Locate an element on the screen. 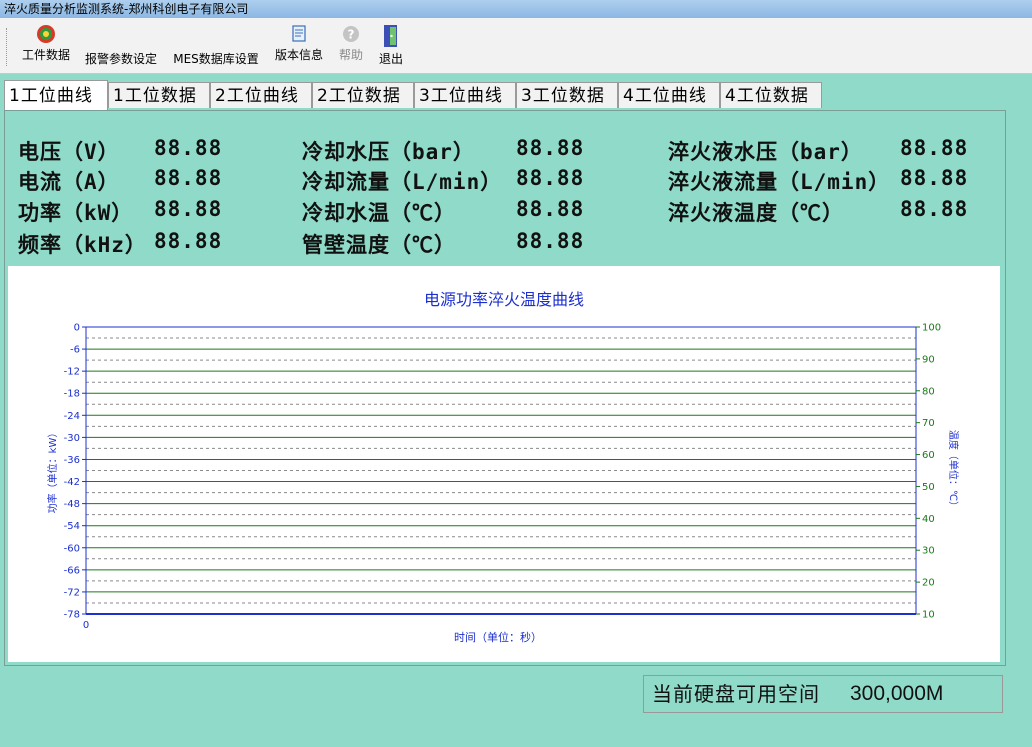 This screenshot has height=747, width=1032. metric-power: 功率（kW） 88.88 is located at coordinates (119, 212).